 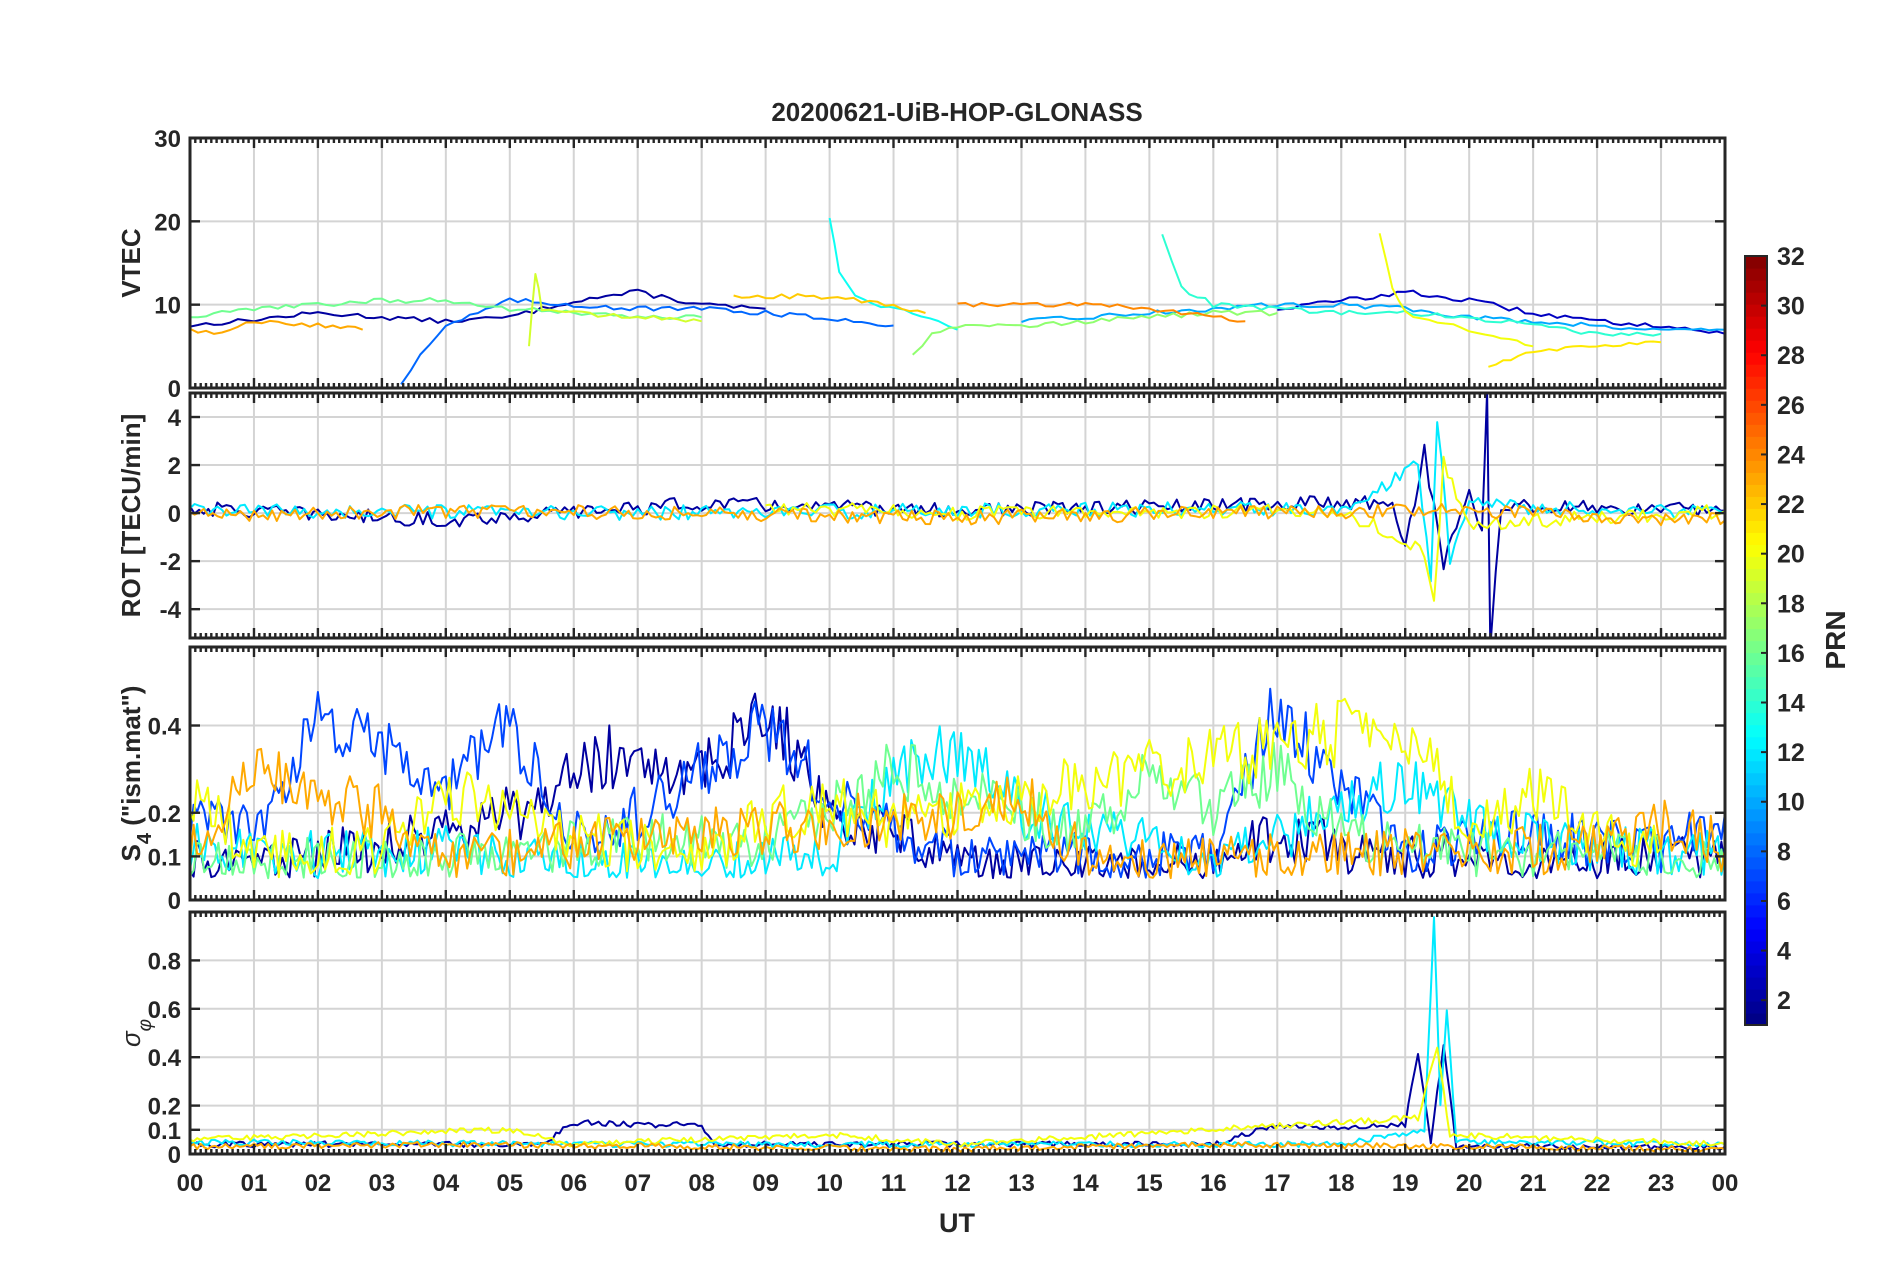 I want to click on colorbar-tick-label: 30, so click(x=1791, y=307).